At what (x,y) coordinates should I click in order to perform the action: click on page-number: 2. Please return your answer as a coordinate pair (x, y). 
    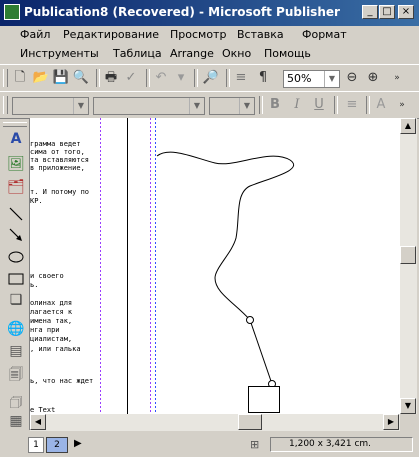
    Looking at the image, I should click on (57, 445).